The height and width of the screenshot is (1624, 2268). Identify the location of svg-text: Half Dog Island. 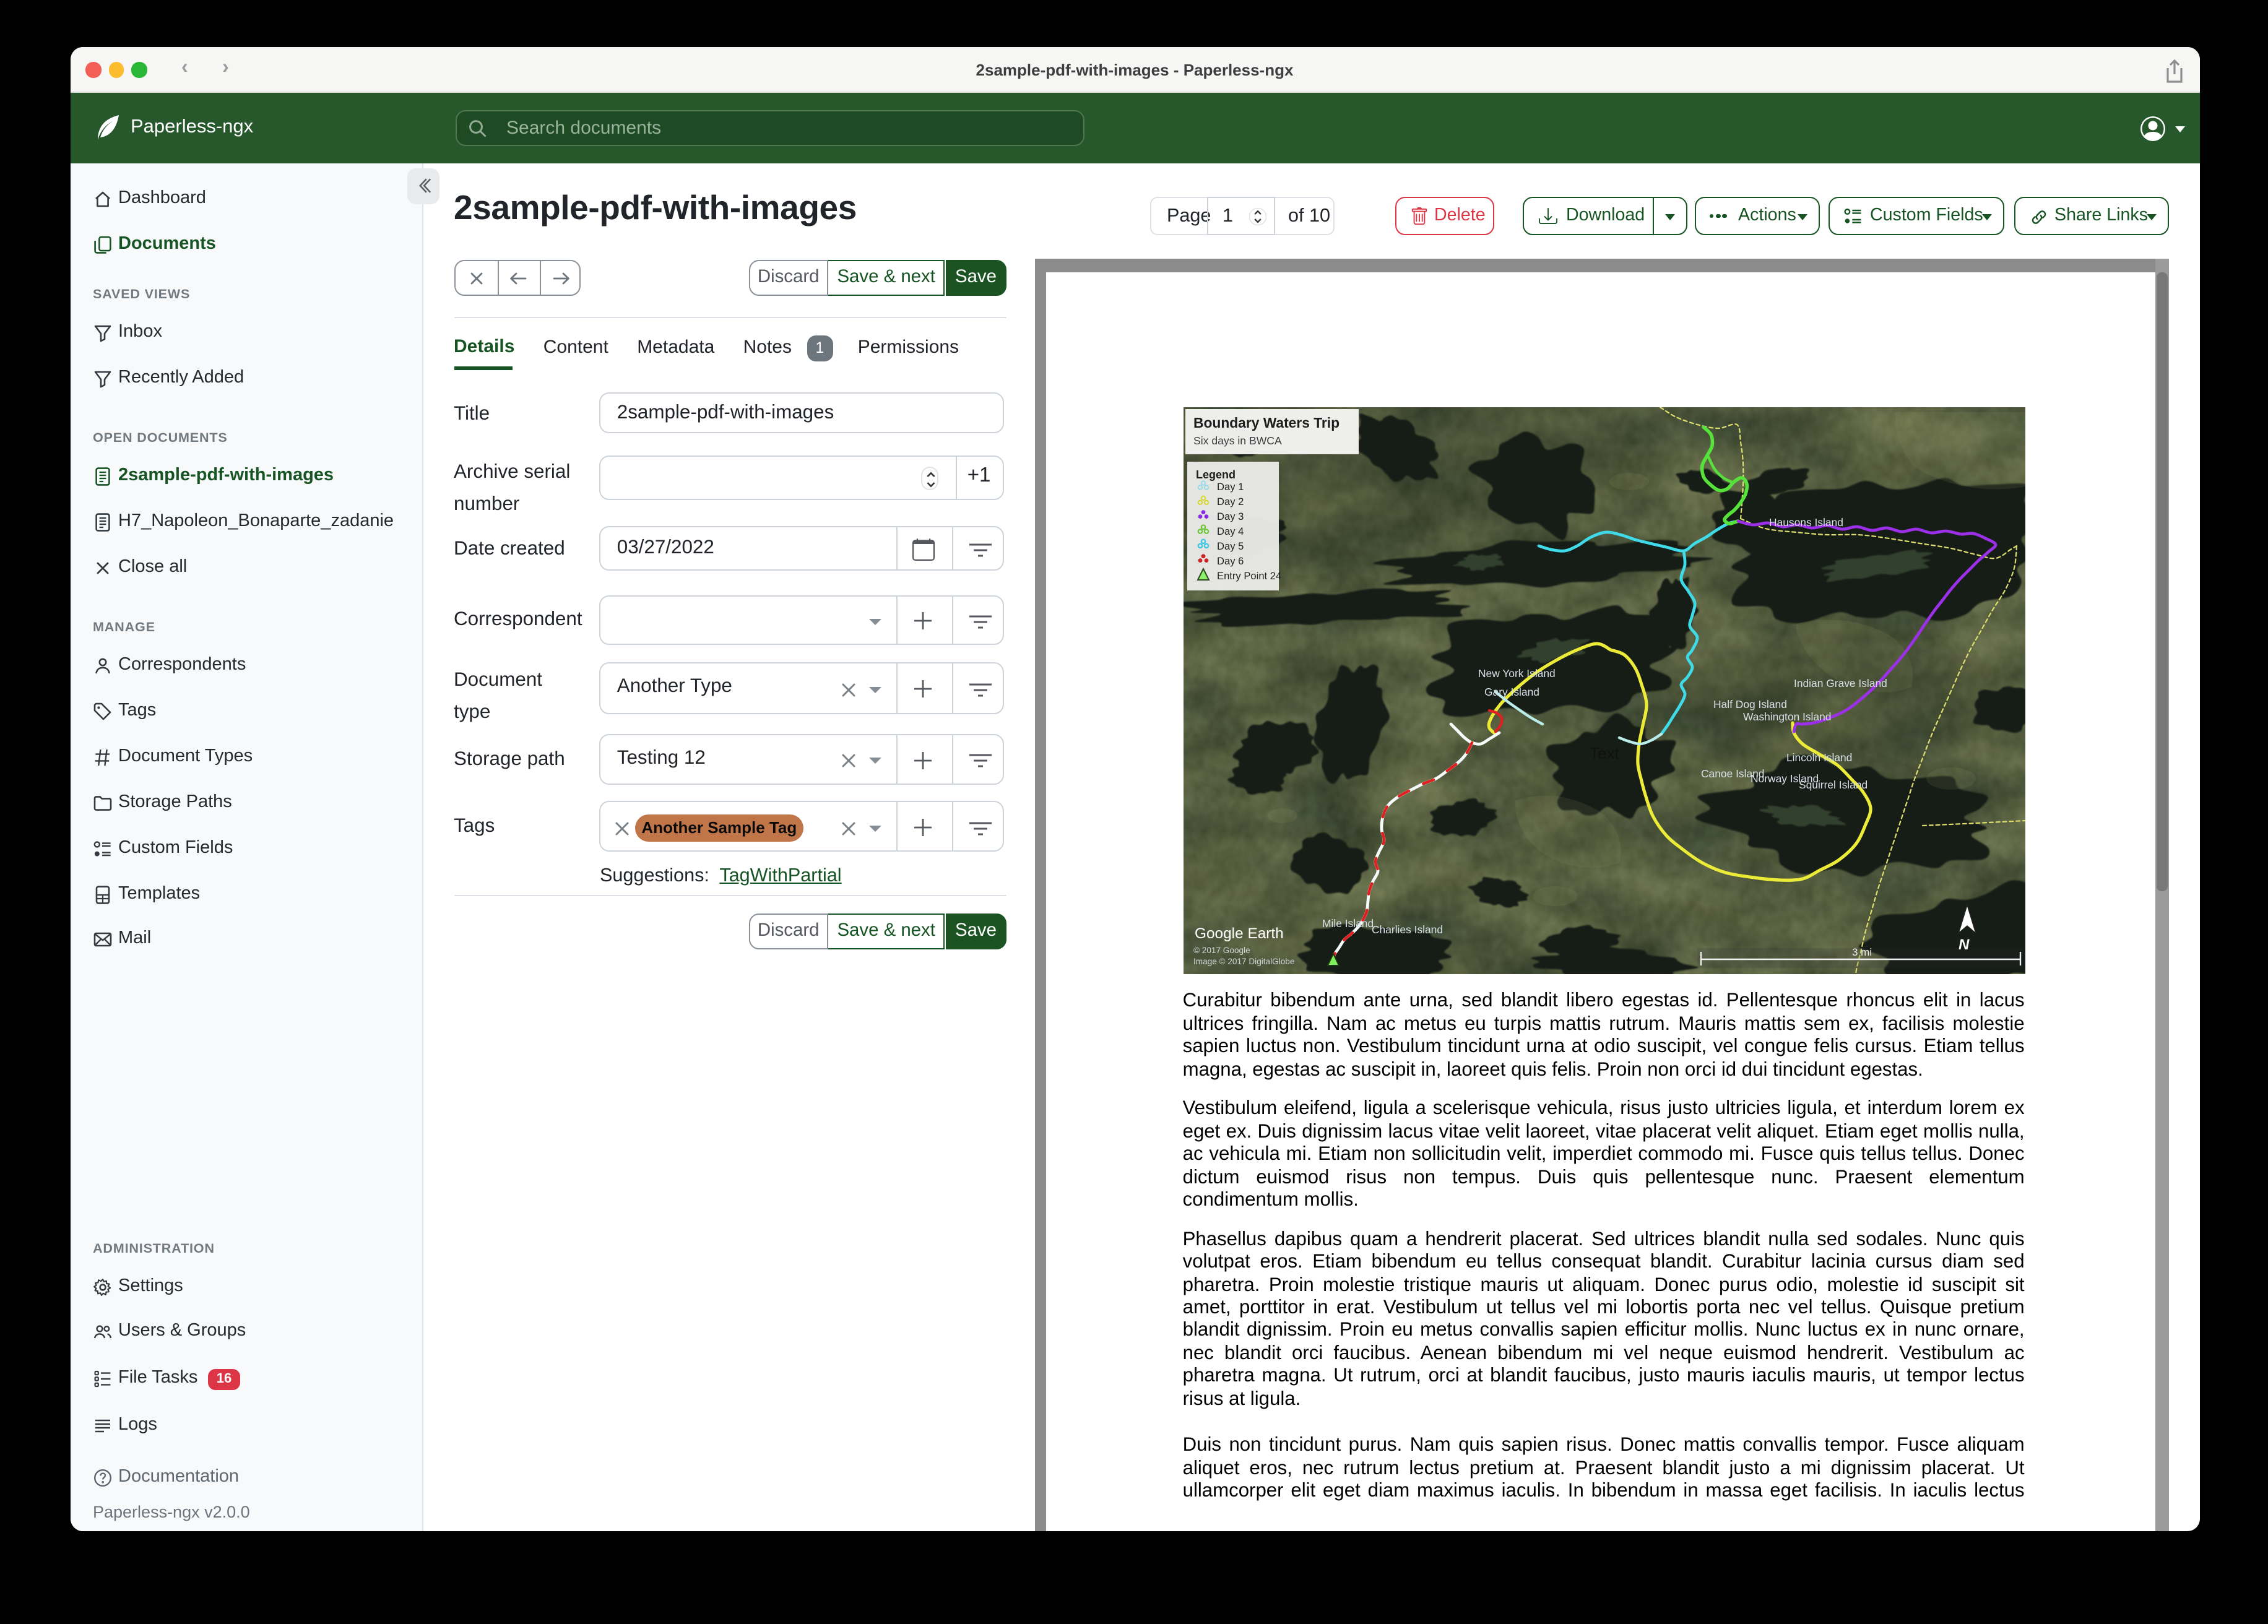
(1749, 704).